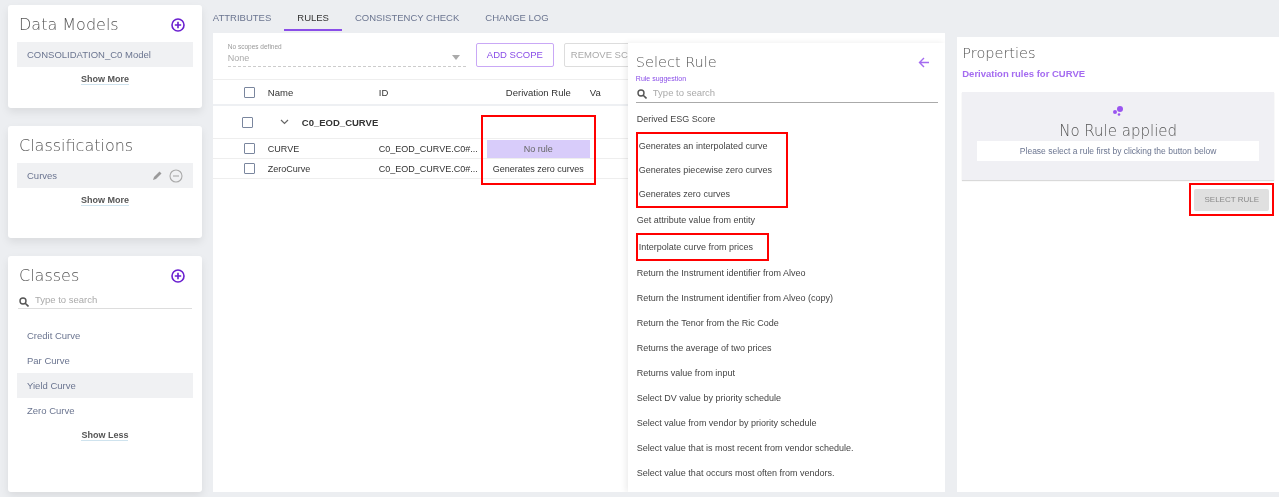  I want to click on list-item: Select value that is most recent from vendor schedule., so click(786, 448).